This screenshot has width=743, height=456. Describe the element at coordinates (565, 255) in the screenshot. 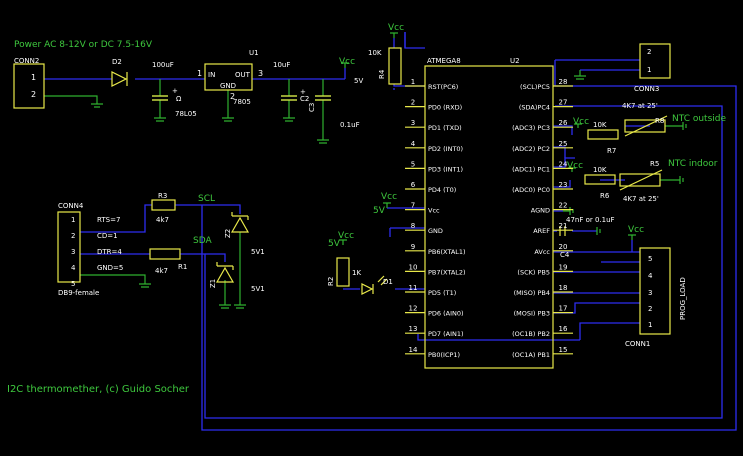

I see `c4-label: C4` at that location.